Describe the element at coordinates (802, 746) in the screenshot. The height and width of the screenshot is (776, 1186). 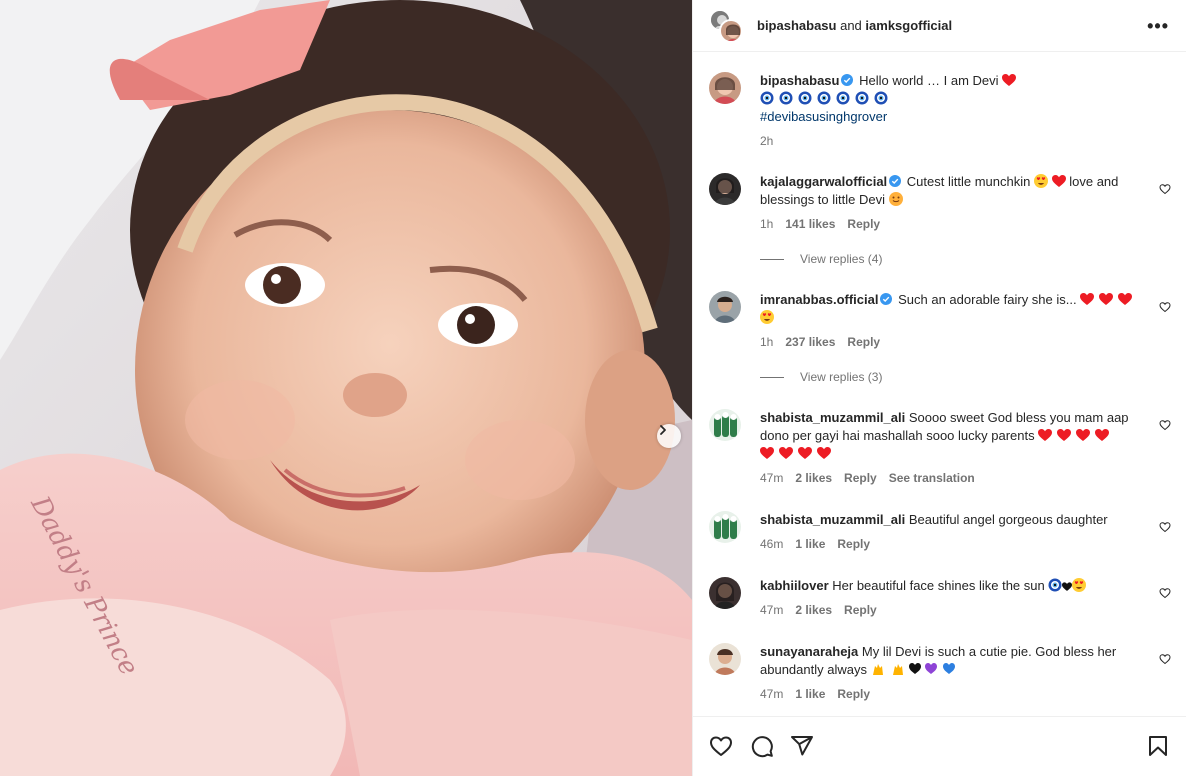
I see `send-icon` at that location.